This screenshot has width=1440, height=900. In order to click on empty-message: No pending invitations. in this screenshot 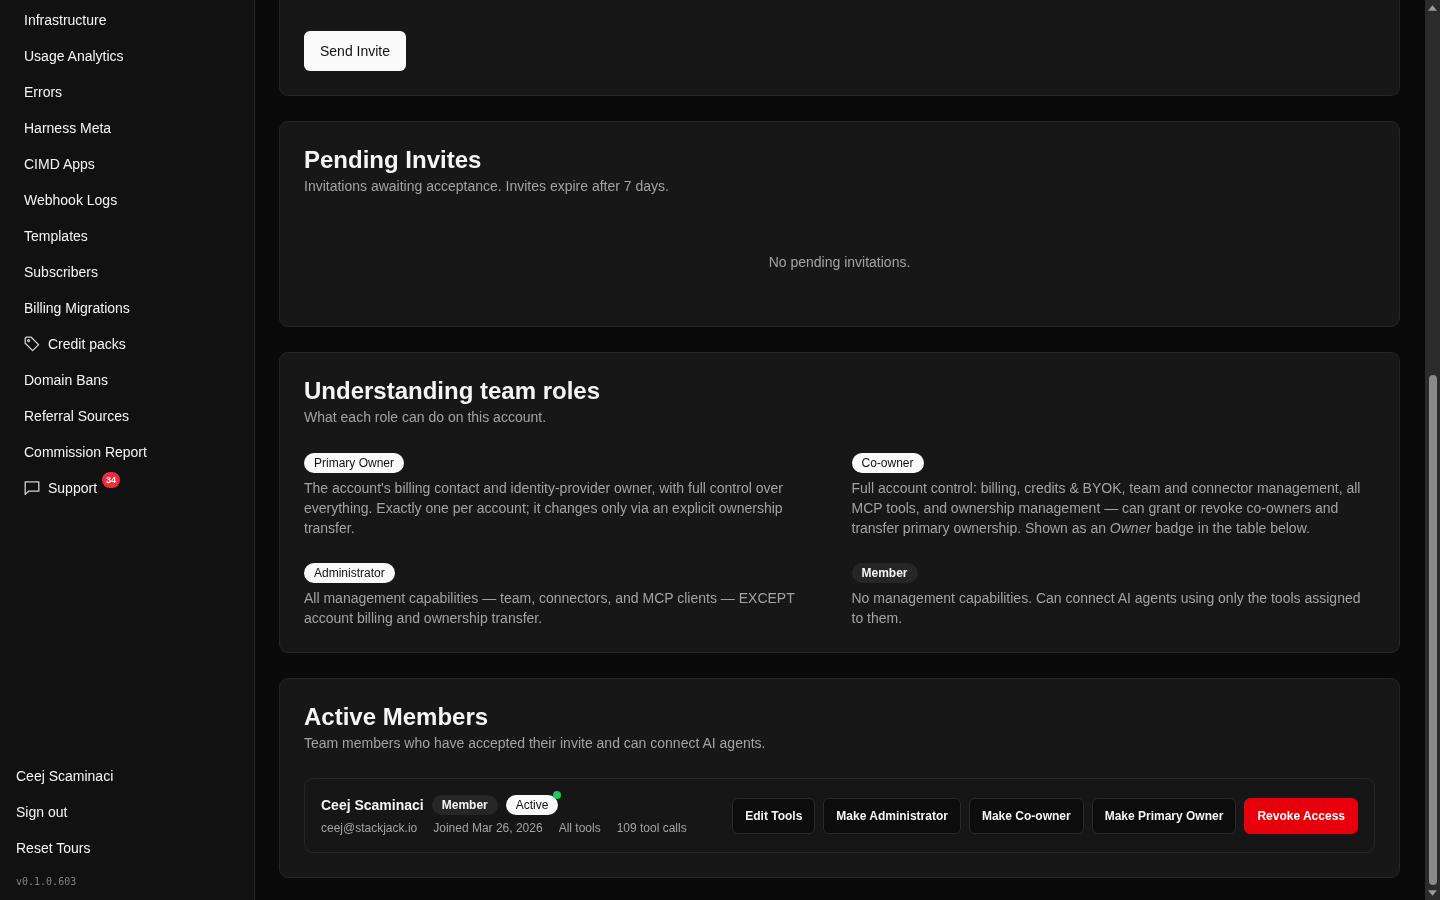, I will do `click(839, 262)`.